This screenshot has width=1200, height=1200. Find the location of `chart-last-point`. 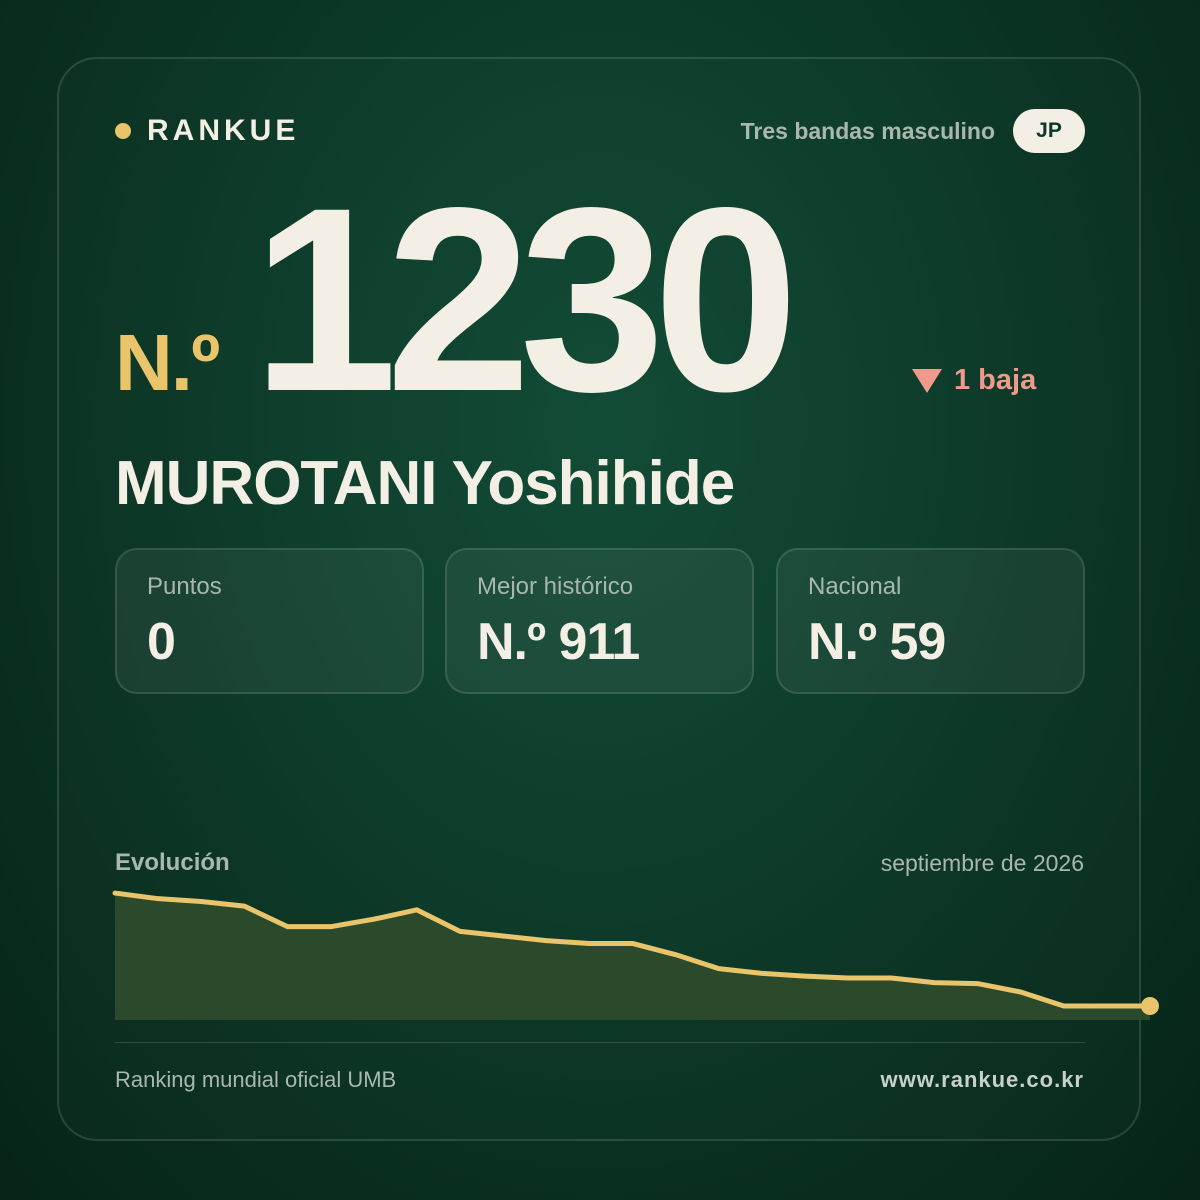

chart-last-point is located at coordinates (1150, 1006).